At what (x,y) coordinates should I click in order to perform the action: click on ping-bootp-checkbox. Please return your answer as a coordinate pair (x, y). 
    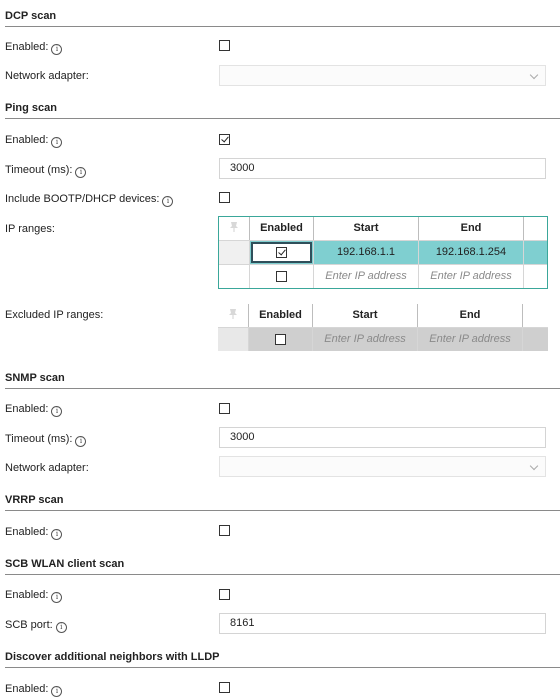
    Looking at the image, I should click on (224, 197).